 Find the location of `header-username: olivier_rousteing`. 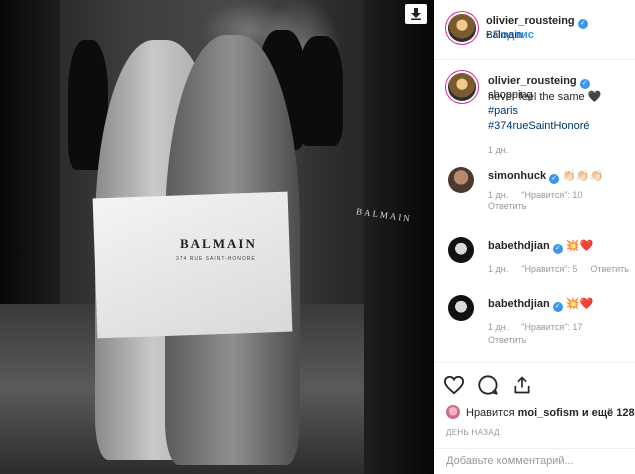

header-username: olivier_rousteing is located at coordinates (530, 21).